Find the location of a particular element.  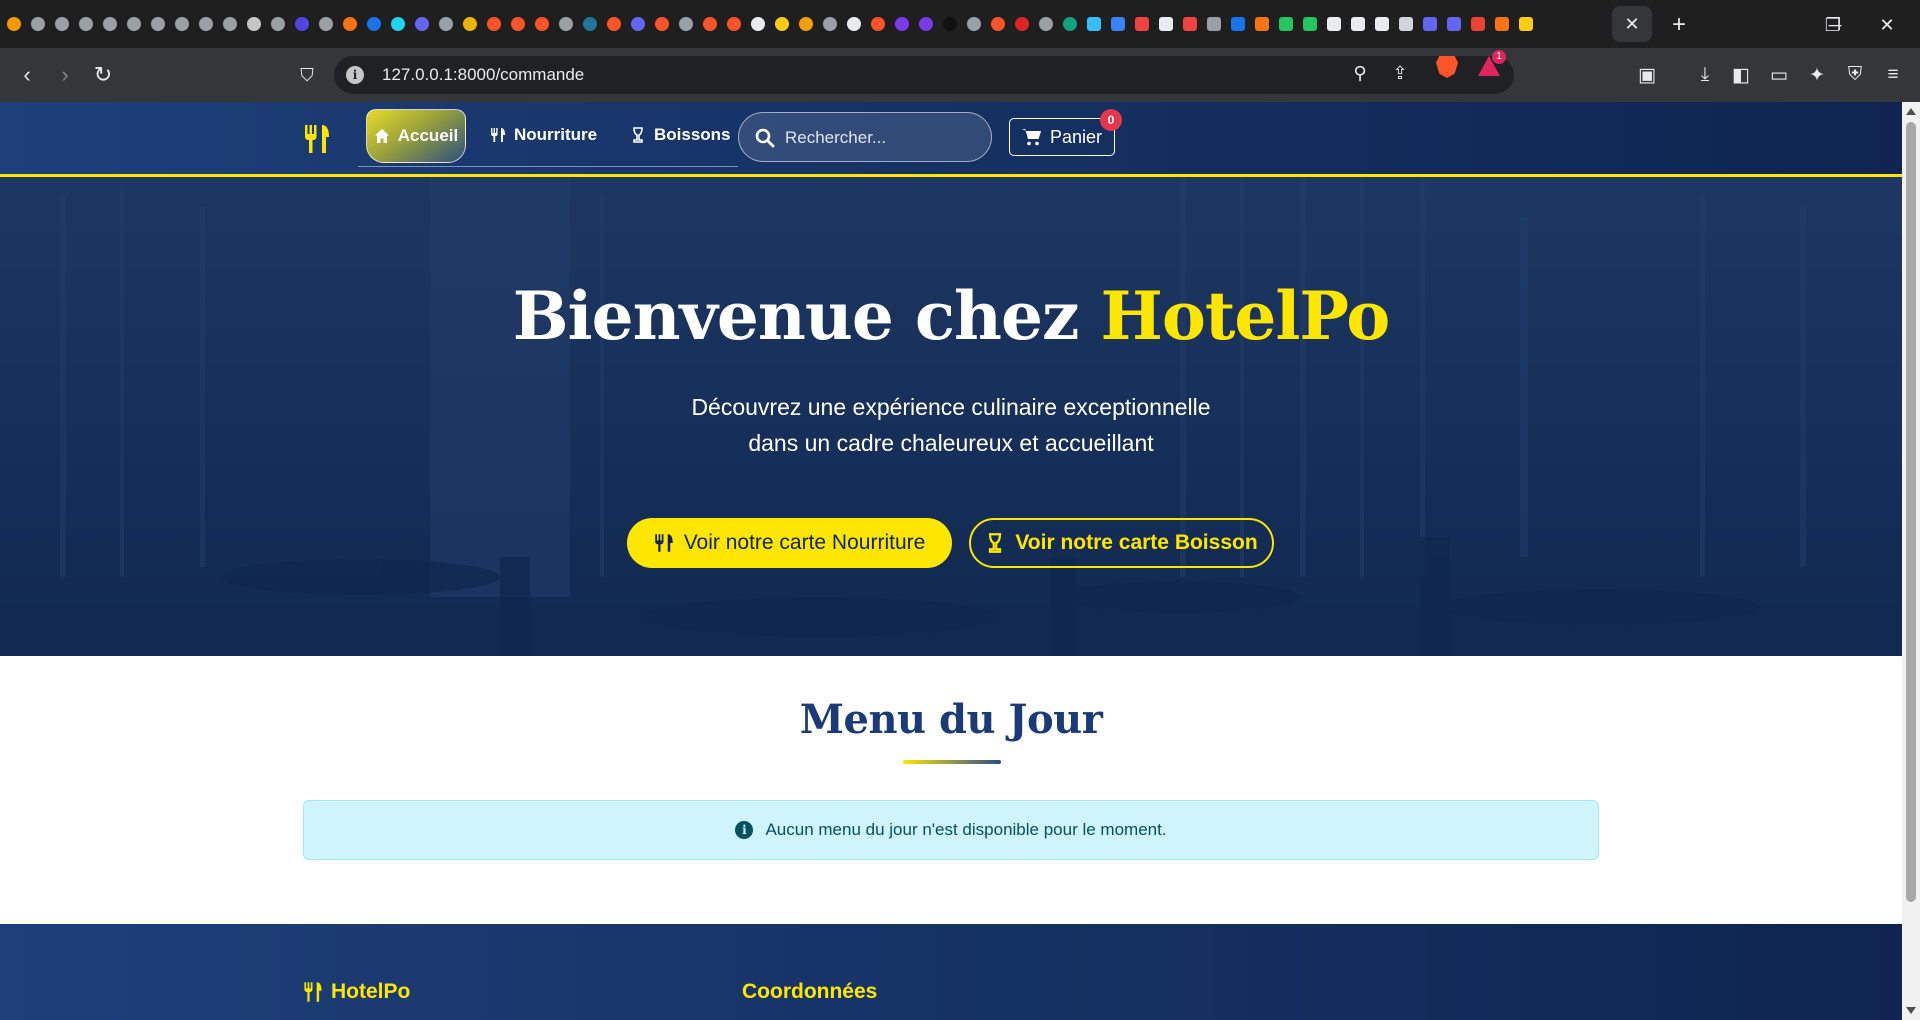

close-window-button: ✕ is located at coordinates (1887, 25).